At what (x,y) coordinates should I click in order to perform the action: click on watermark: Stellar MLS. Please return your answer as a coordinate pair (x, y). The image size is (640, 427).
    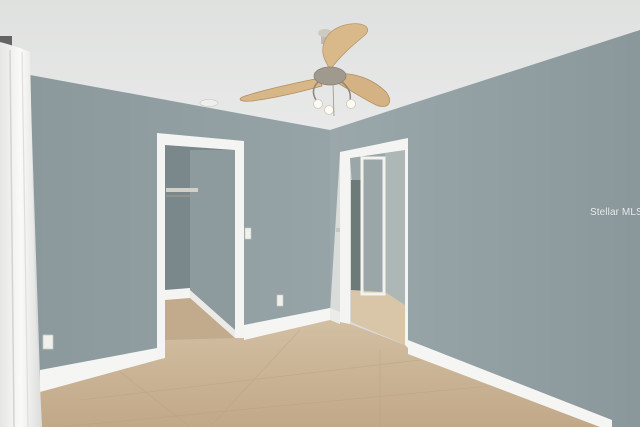
    Looking at the image, I should click on (615, 212).